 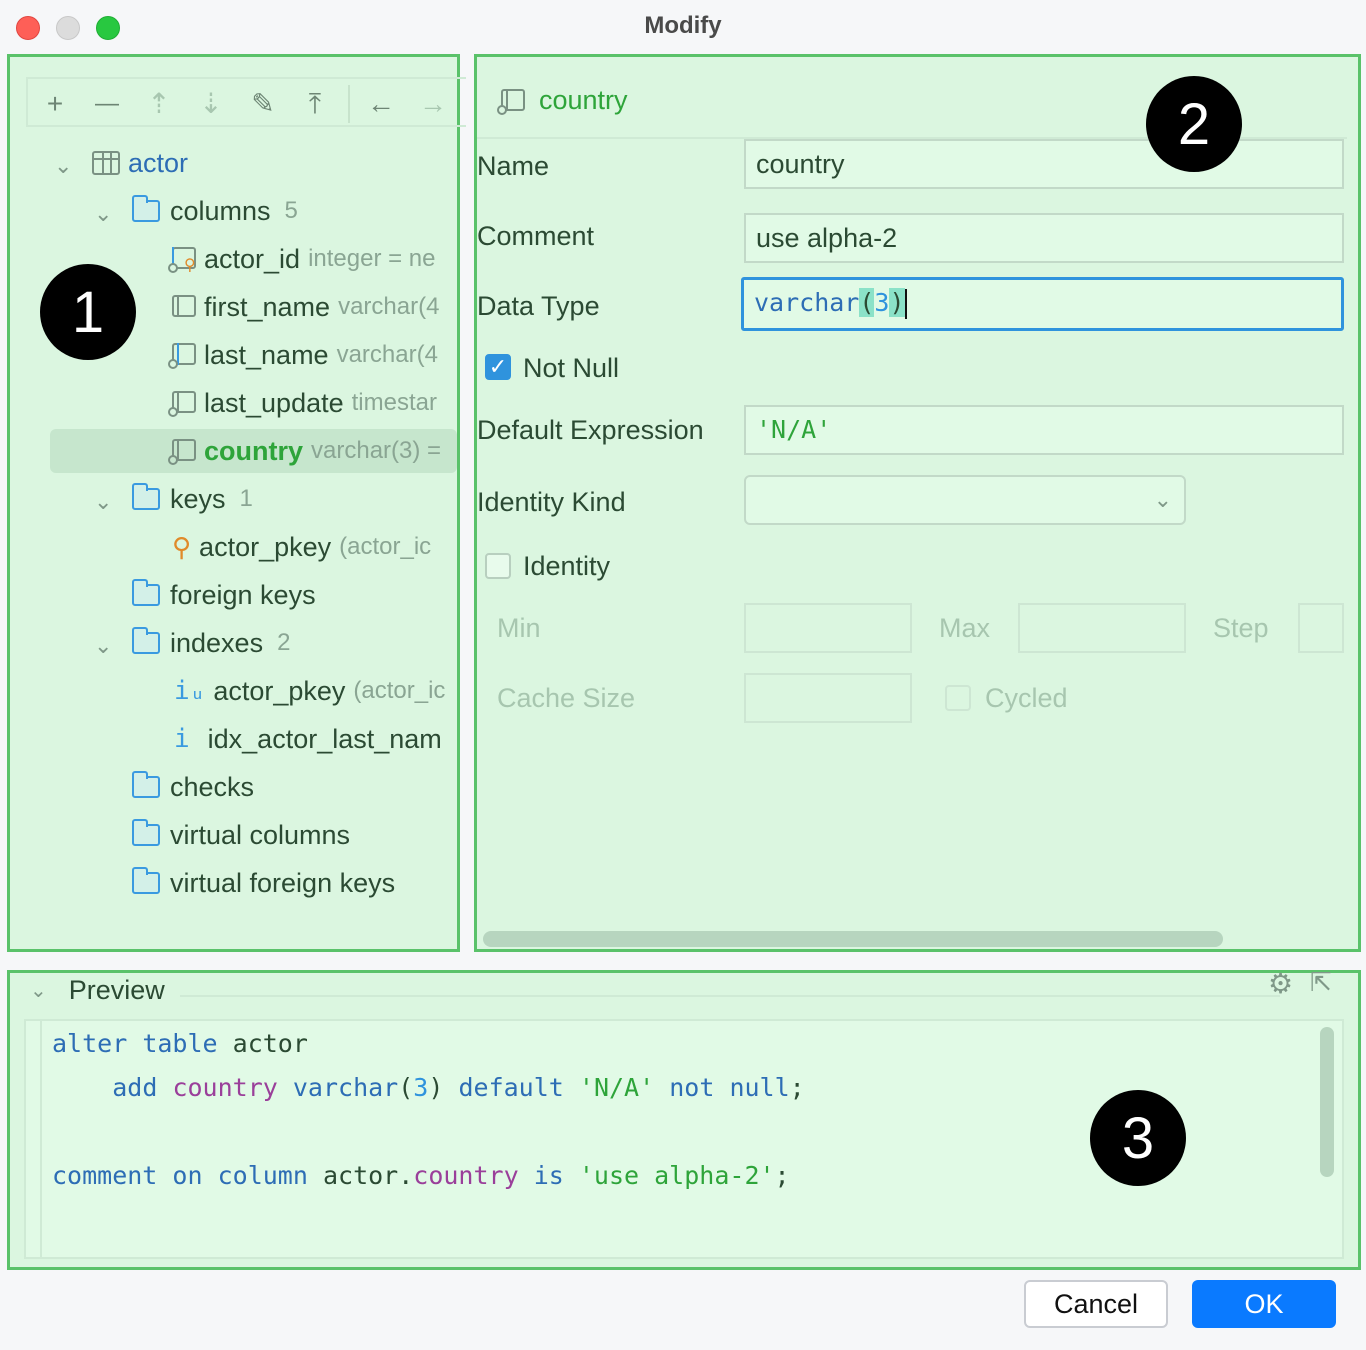 I want to click on folder-label: foreign keys, so click(x=243, y=594).